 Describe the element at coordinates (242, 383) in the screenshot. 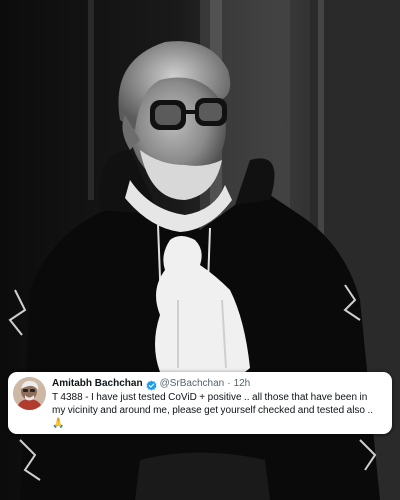

I see `tweet-timestamp: 12h` at that location.